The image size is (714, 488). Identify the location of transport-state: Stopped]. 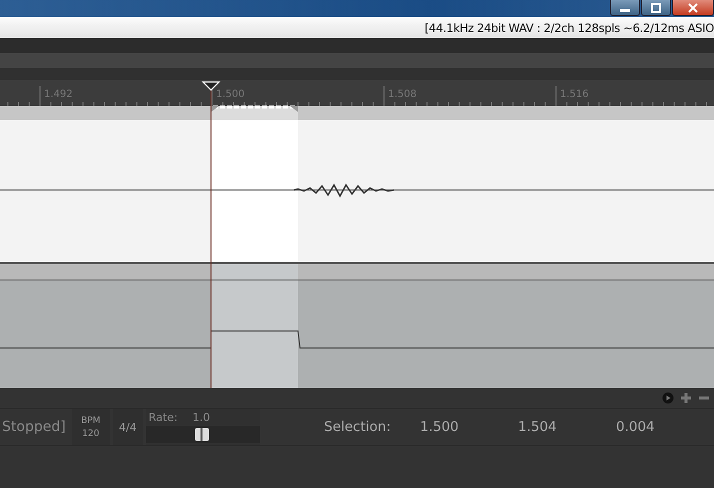
(34, 427).